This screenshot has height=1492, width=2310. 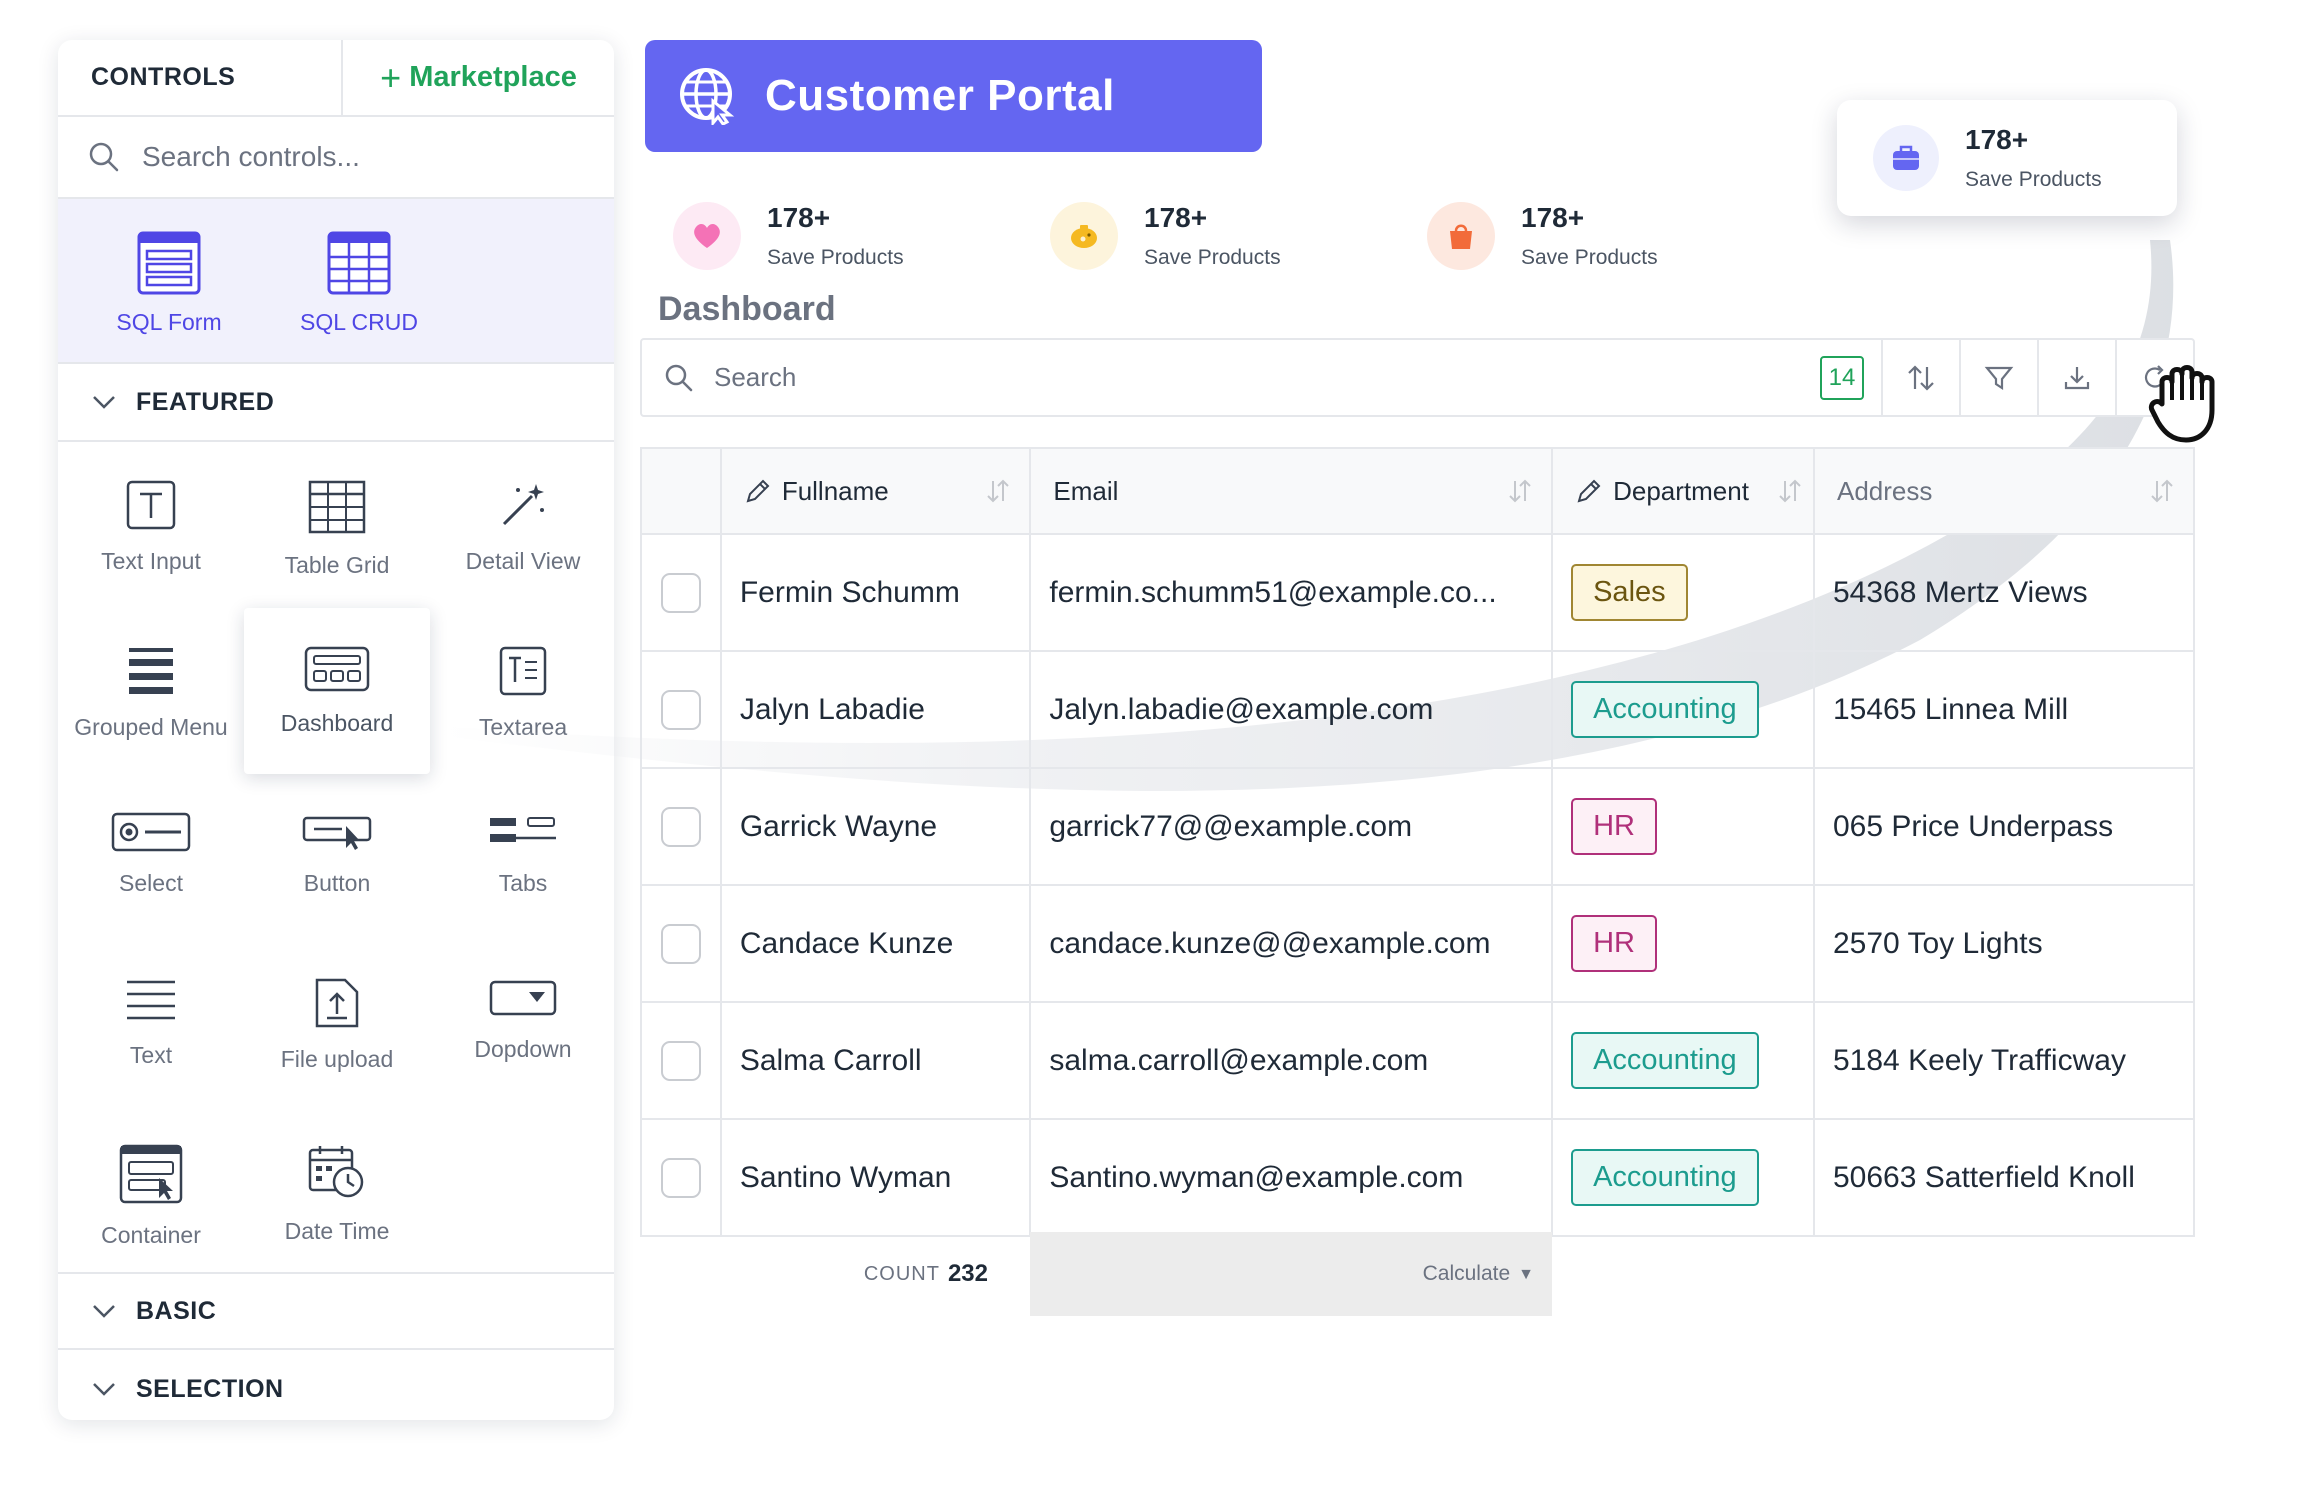 I want to click on download-icon, so click(x=2077, y=377).